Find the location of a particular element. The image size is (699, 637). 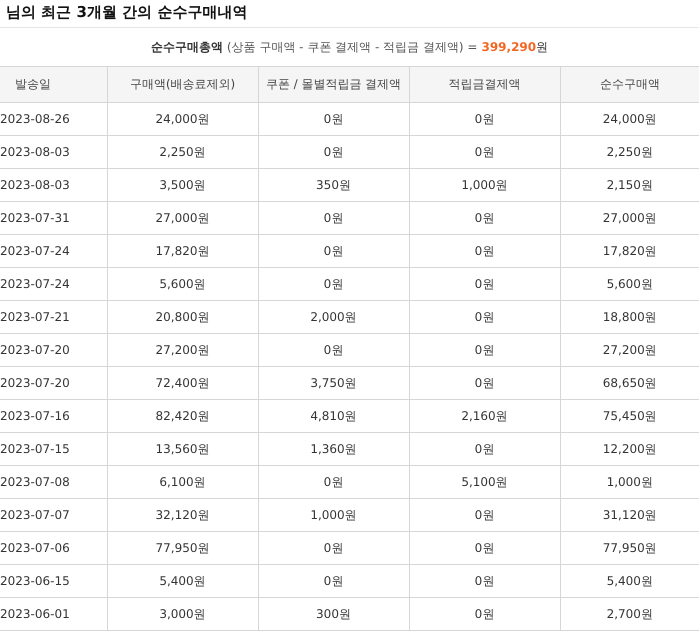

total-amount: 399,290 is located at coordinates (508, 47).